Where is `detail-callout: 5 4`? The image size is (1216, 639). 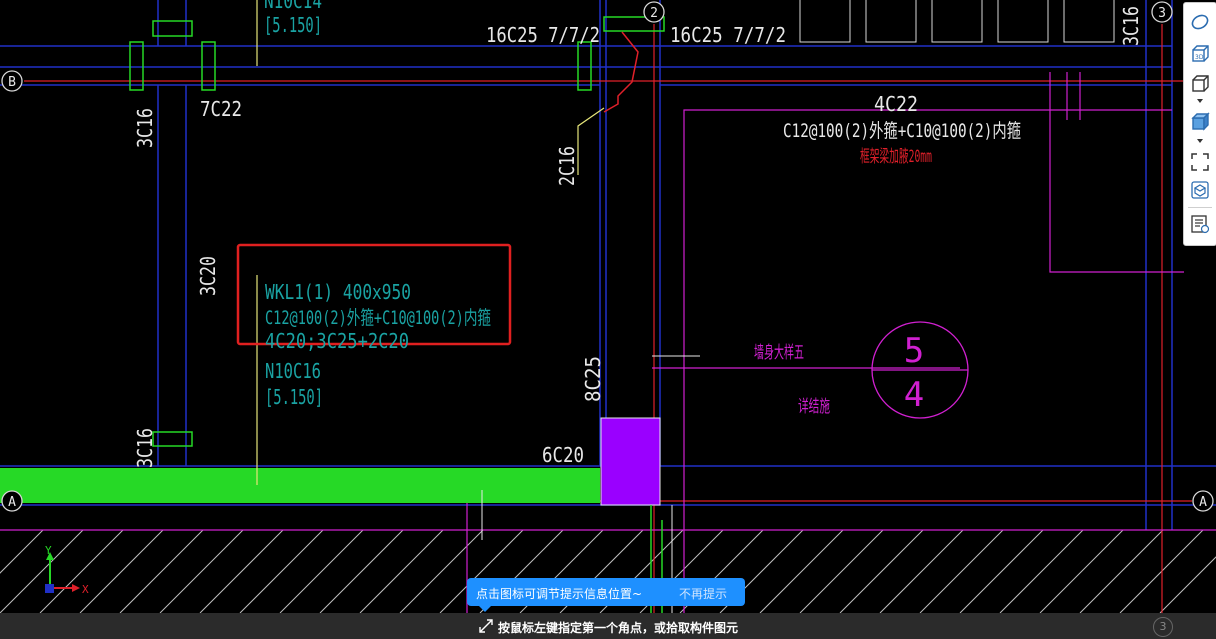 detail-callout: 5 4 is located at coordinates (920, 370).